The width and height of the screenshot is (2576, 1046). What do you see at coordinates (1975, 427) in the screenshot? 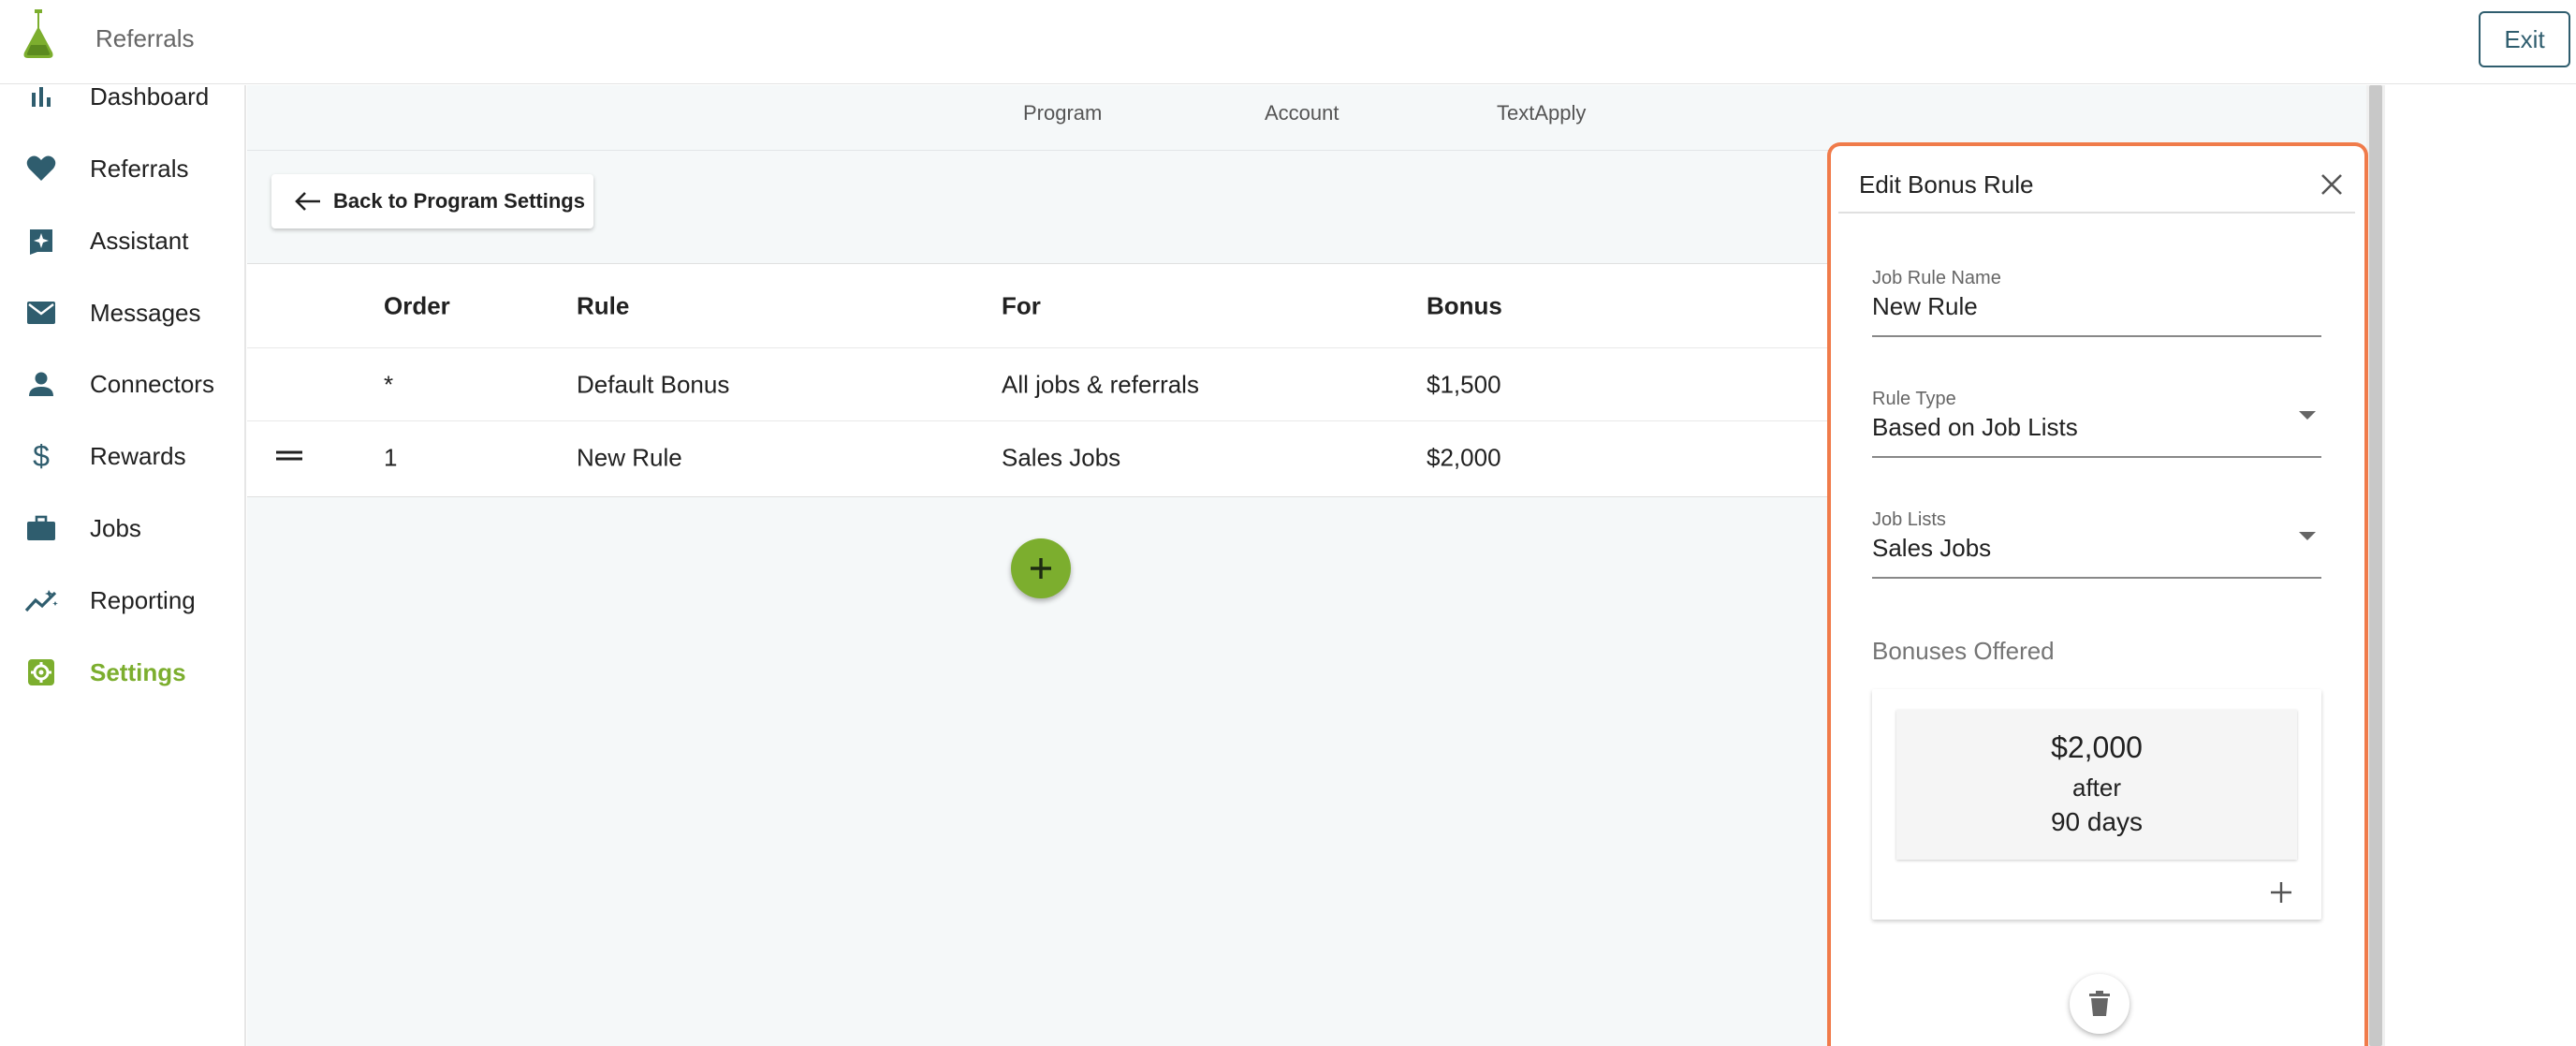
I see `rule-type-value: Based on Job Lists` at bounding box center [1975, 427].